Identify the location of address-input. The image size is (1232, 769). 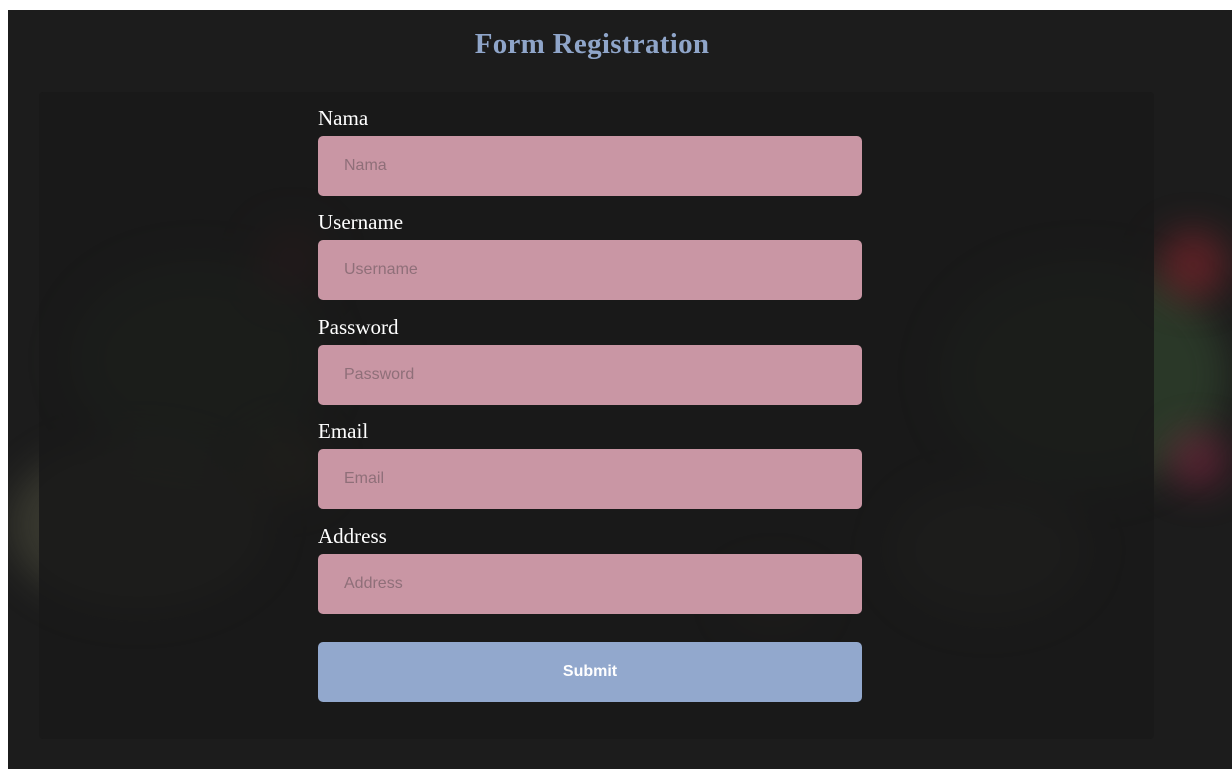
(590, 584).